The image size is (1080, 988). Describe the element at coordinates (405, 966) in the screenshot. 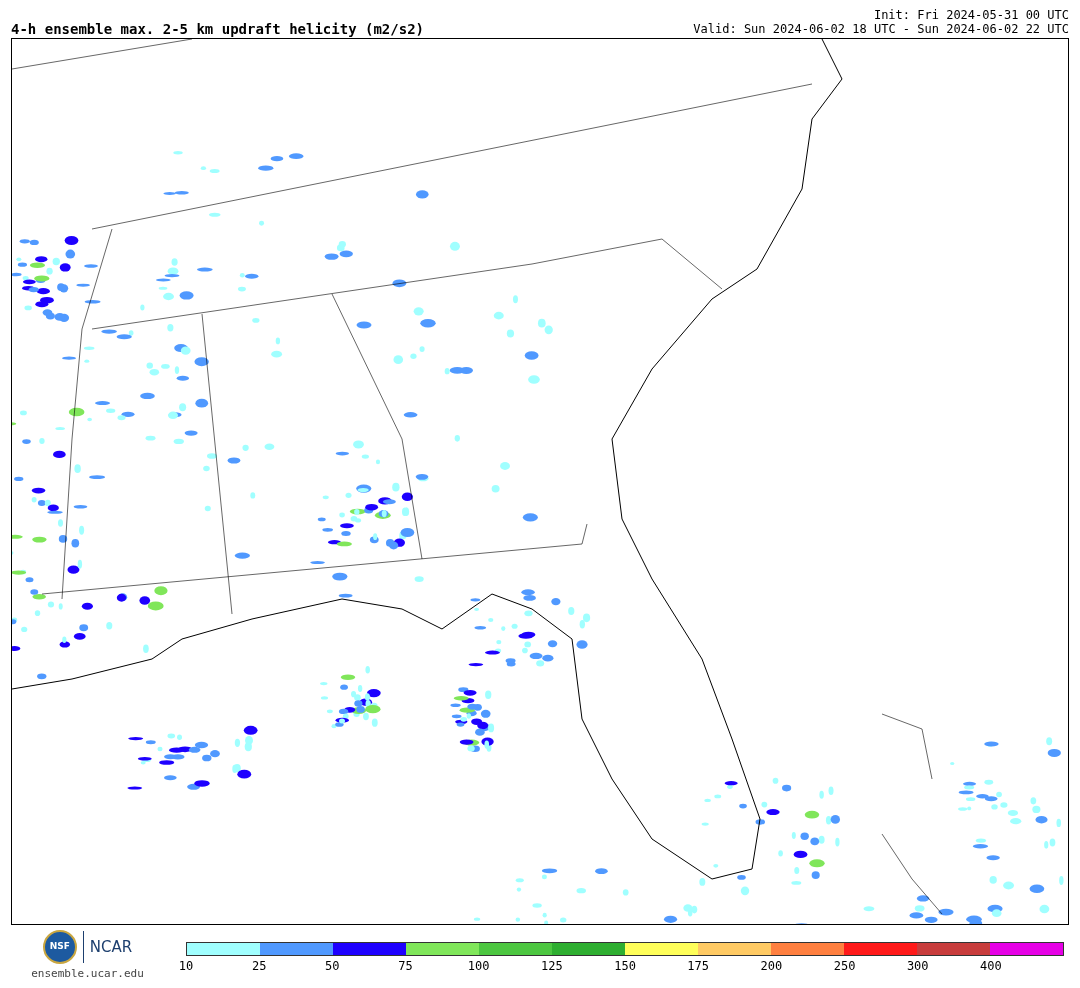

I see `colorbar-label: 75` at that location.